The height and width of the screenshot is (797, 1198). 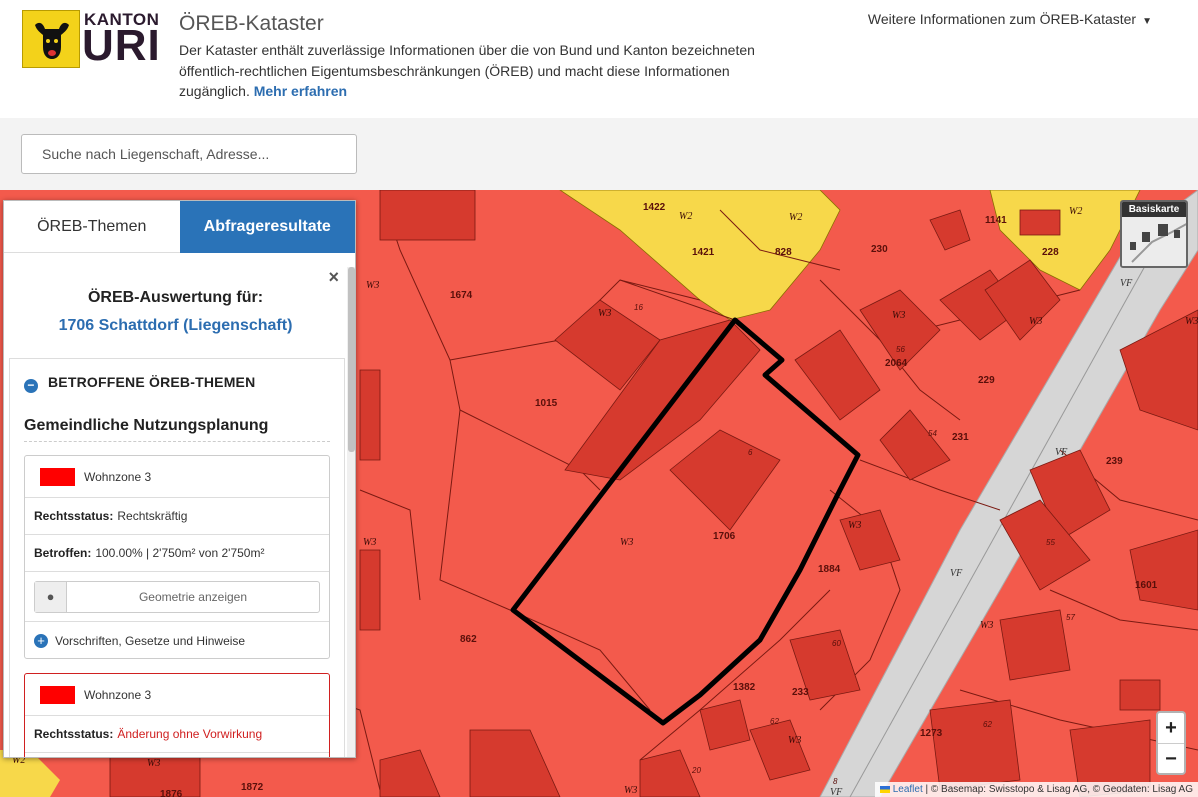 What do you see at coordinates (1171, 758) in the screenshot?
I see `zoom-out-button: −` at bounding box center [1171, 758].